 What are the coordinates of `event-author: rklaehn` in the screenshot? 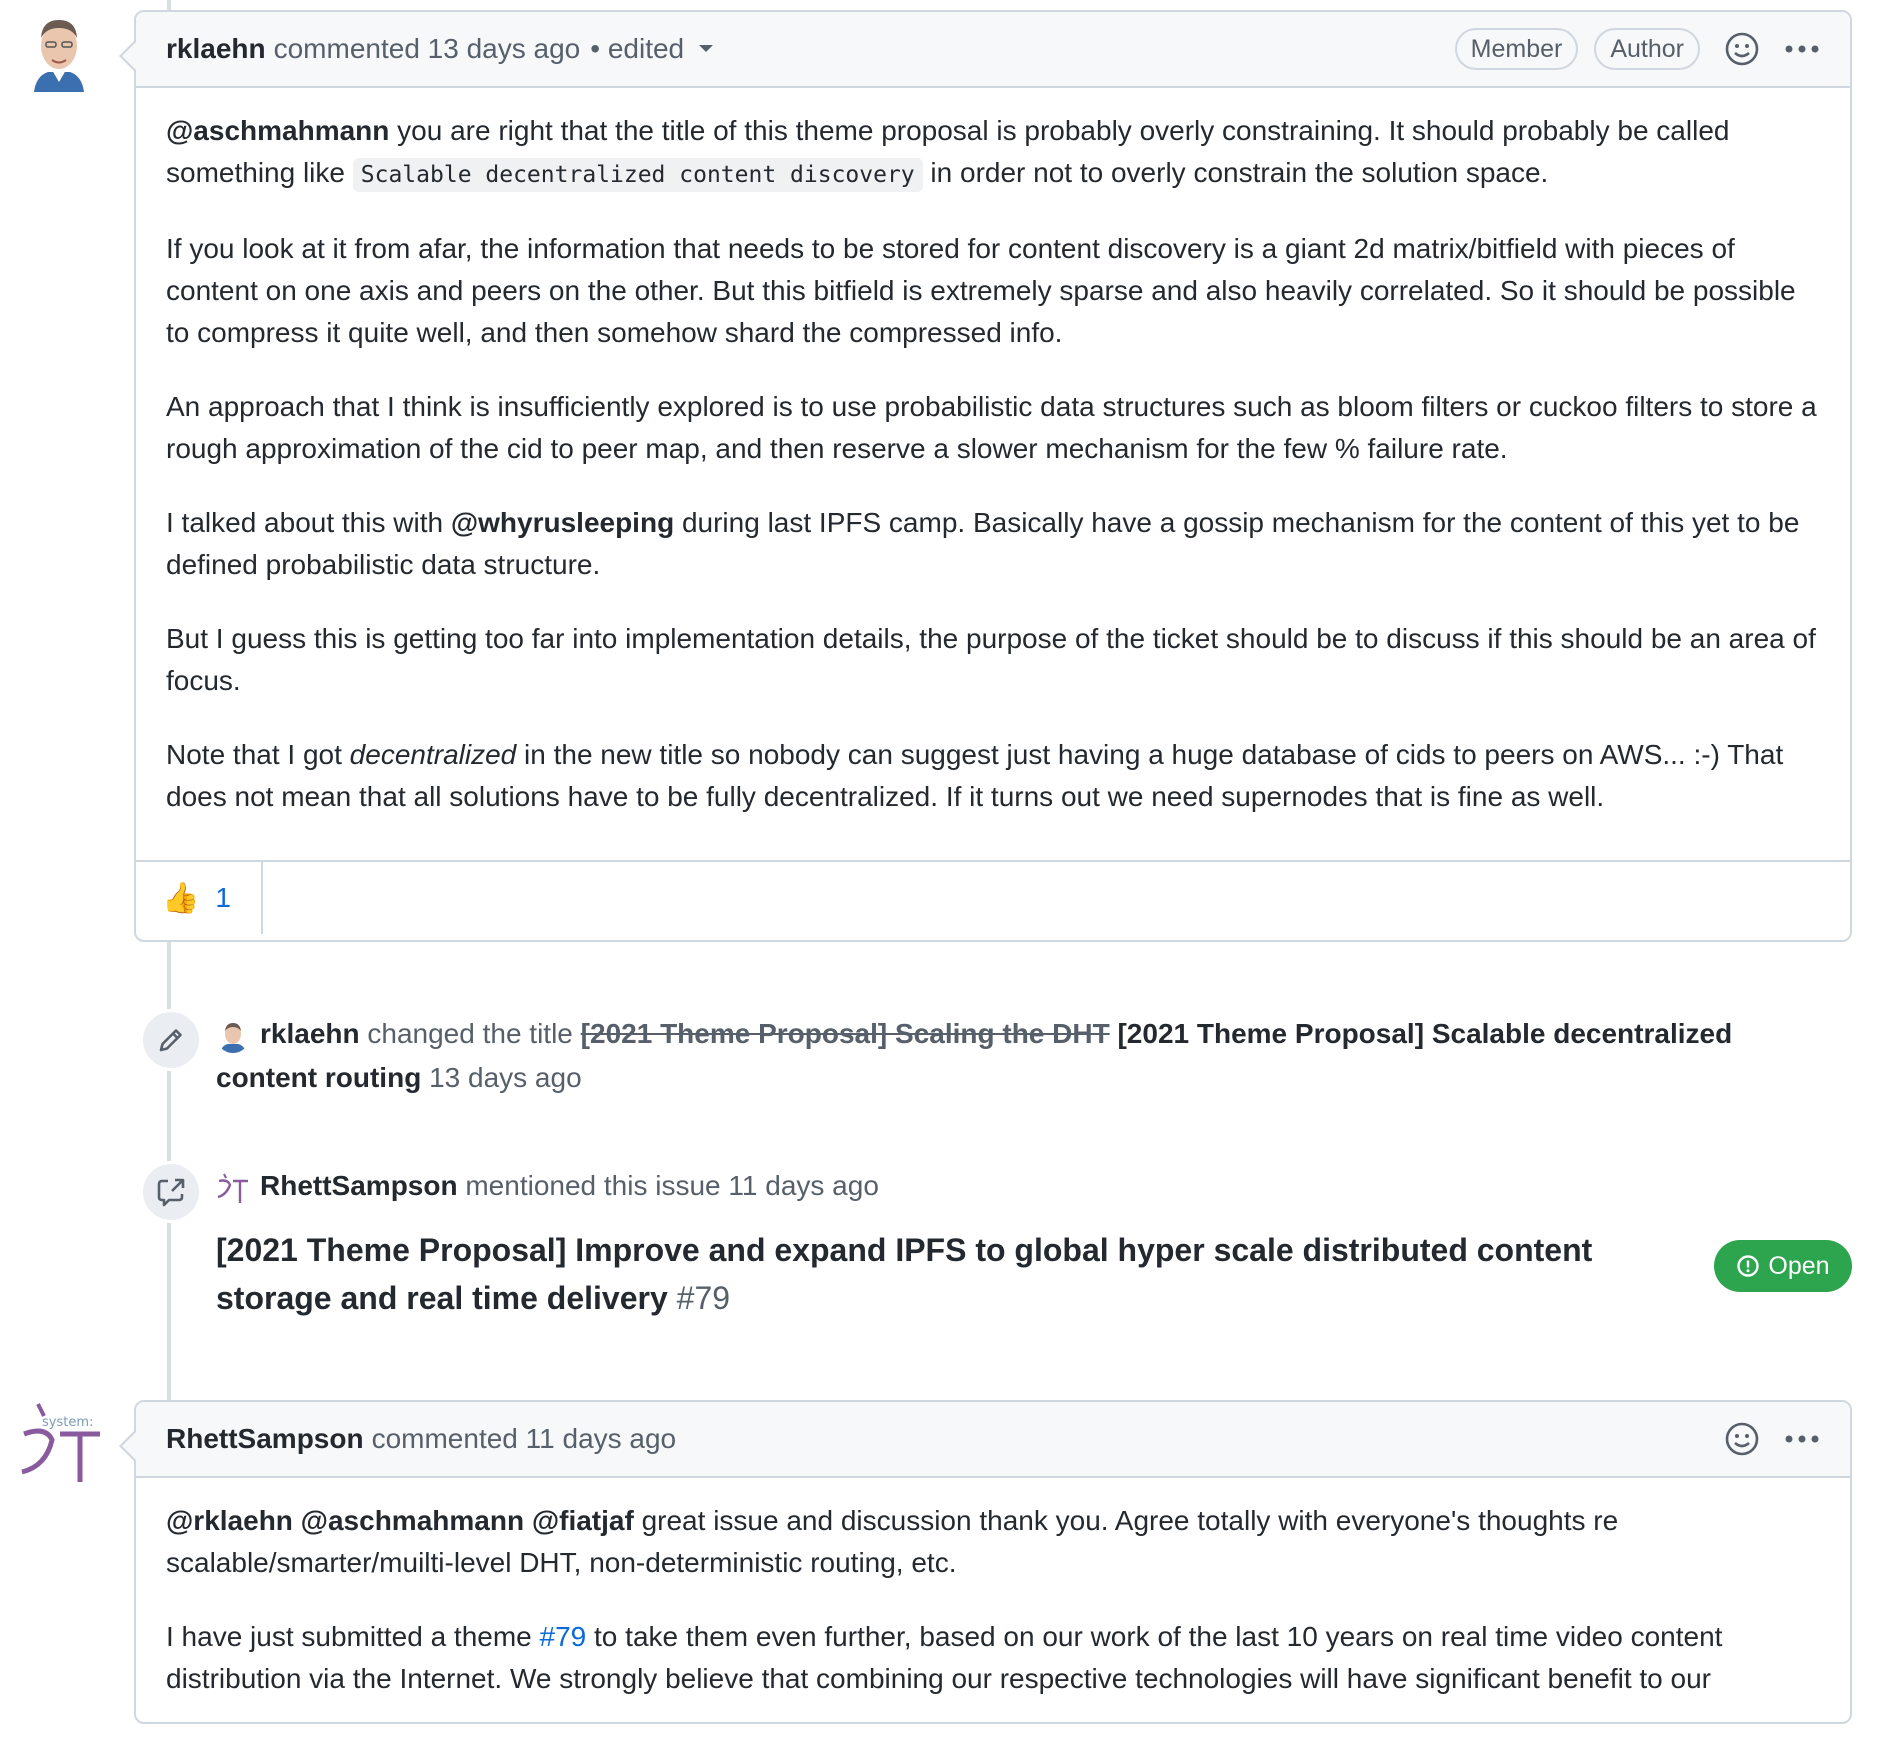 It's located at (310, 1033).